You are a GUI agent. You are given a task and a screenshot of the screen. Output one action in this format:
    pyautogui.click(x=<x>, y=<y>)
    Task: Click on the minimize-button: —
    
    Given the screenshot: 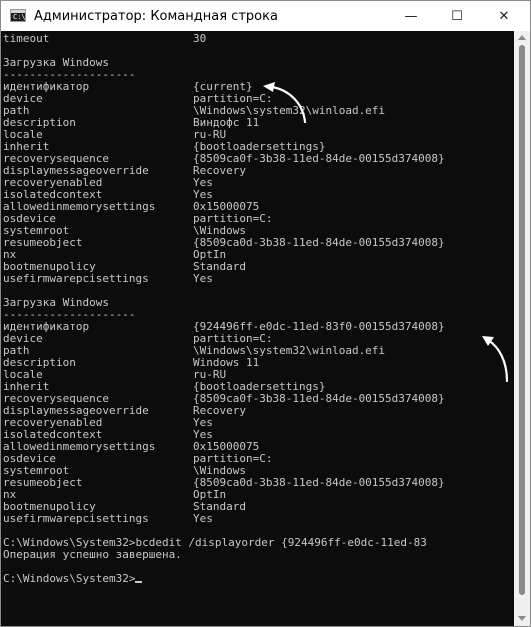 What is the action you would take?
    pyautogui.click(x=411, y=16)
    